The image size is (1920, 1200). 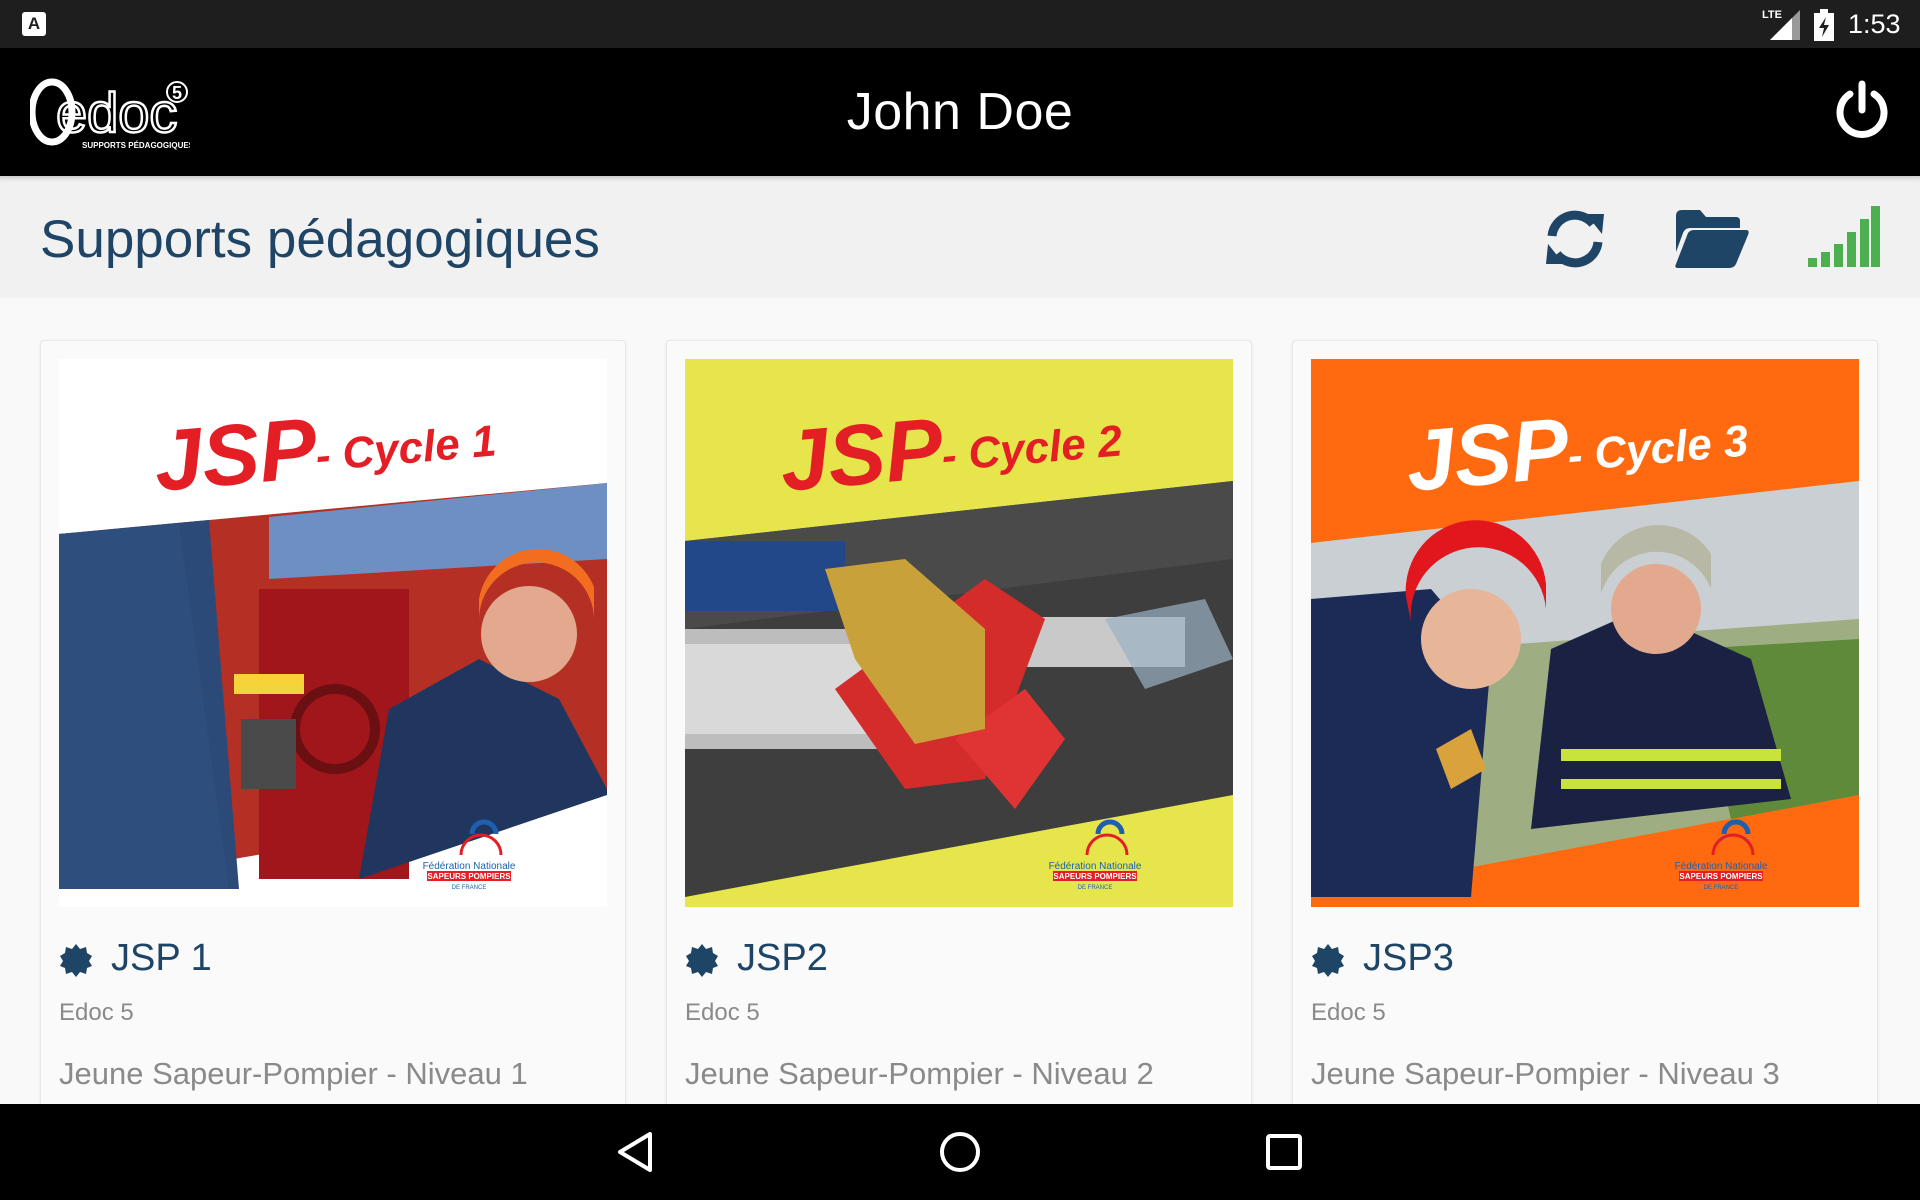 What do you see at coordinates (782, 958) in the screenshot?
I see `card-title: JSP2` at bounding box center [782, 958].